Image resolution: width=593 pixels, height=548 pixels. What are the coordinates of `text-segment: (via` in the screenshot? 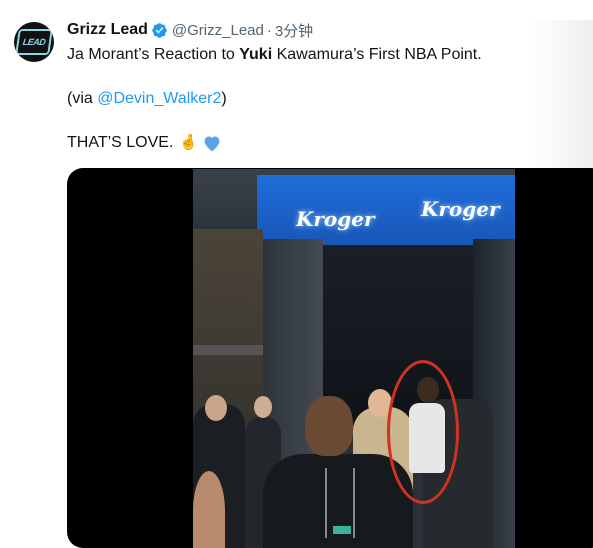 It's located at (82, 98).